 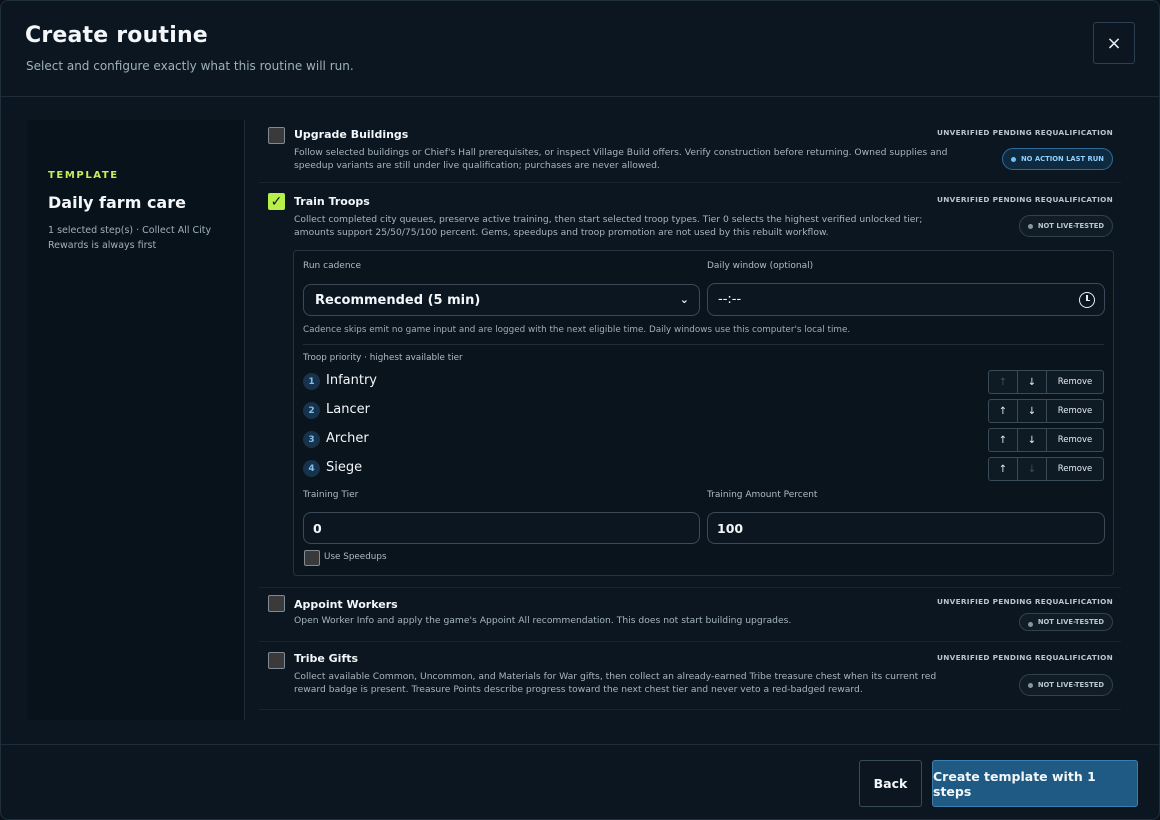 I want to click on priority-label: Troop priority · highest available tier, so click(x=383, y=358).